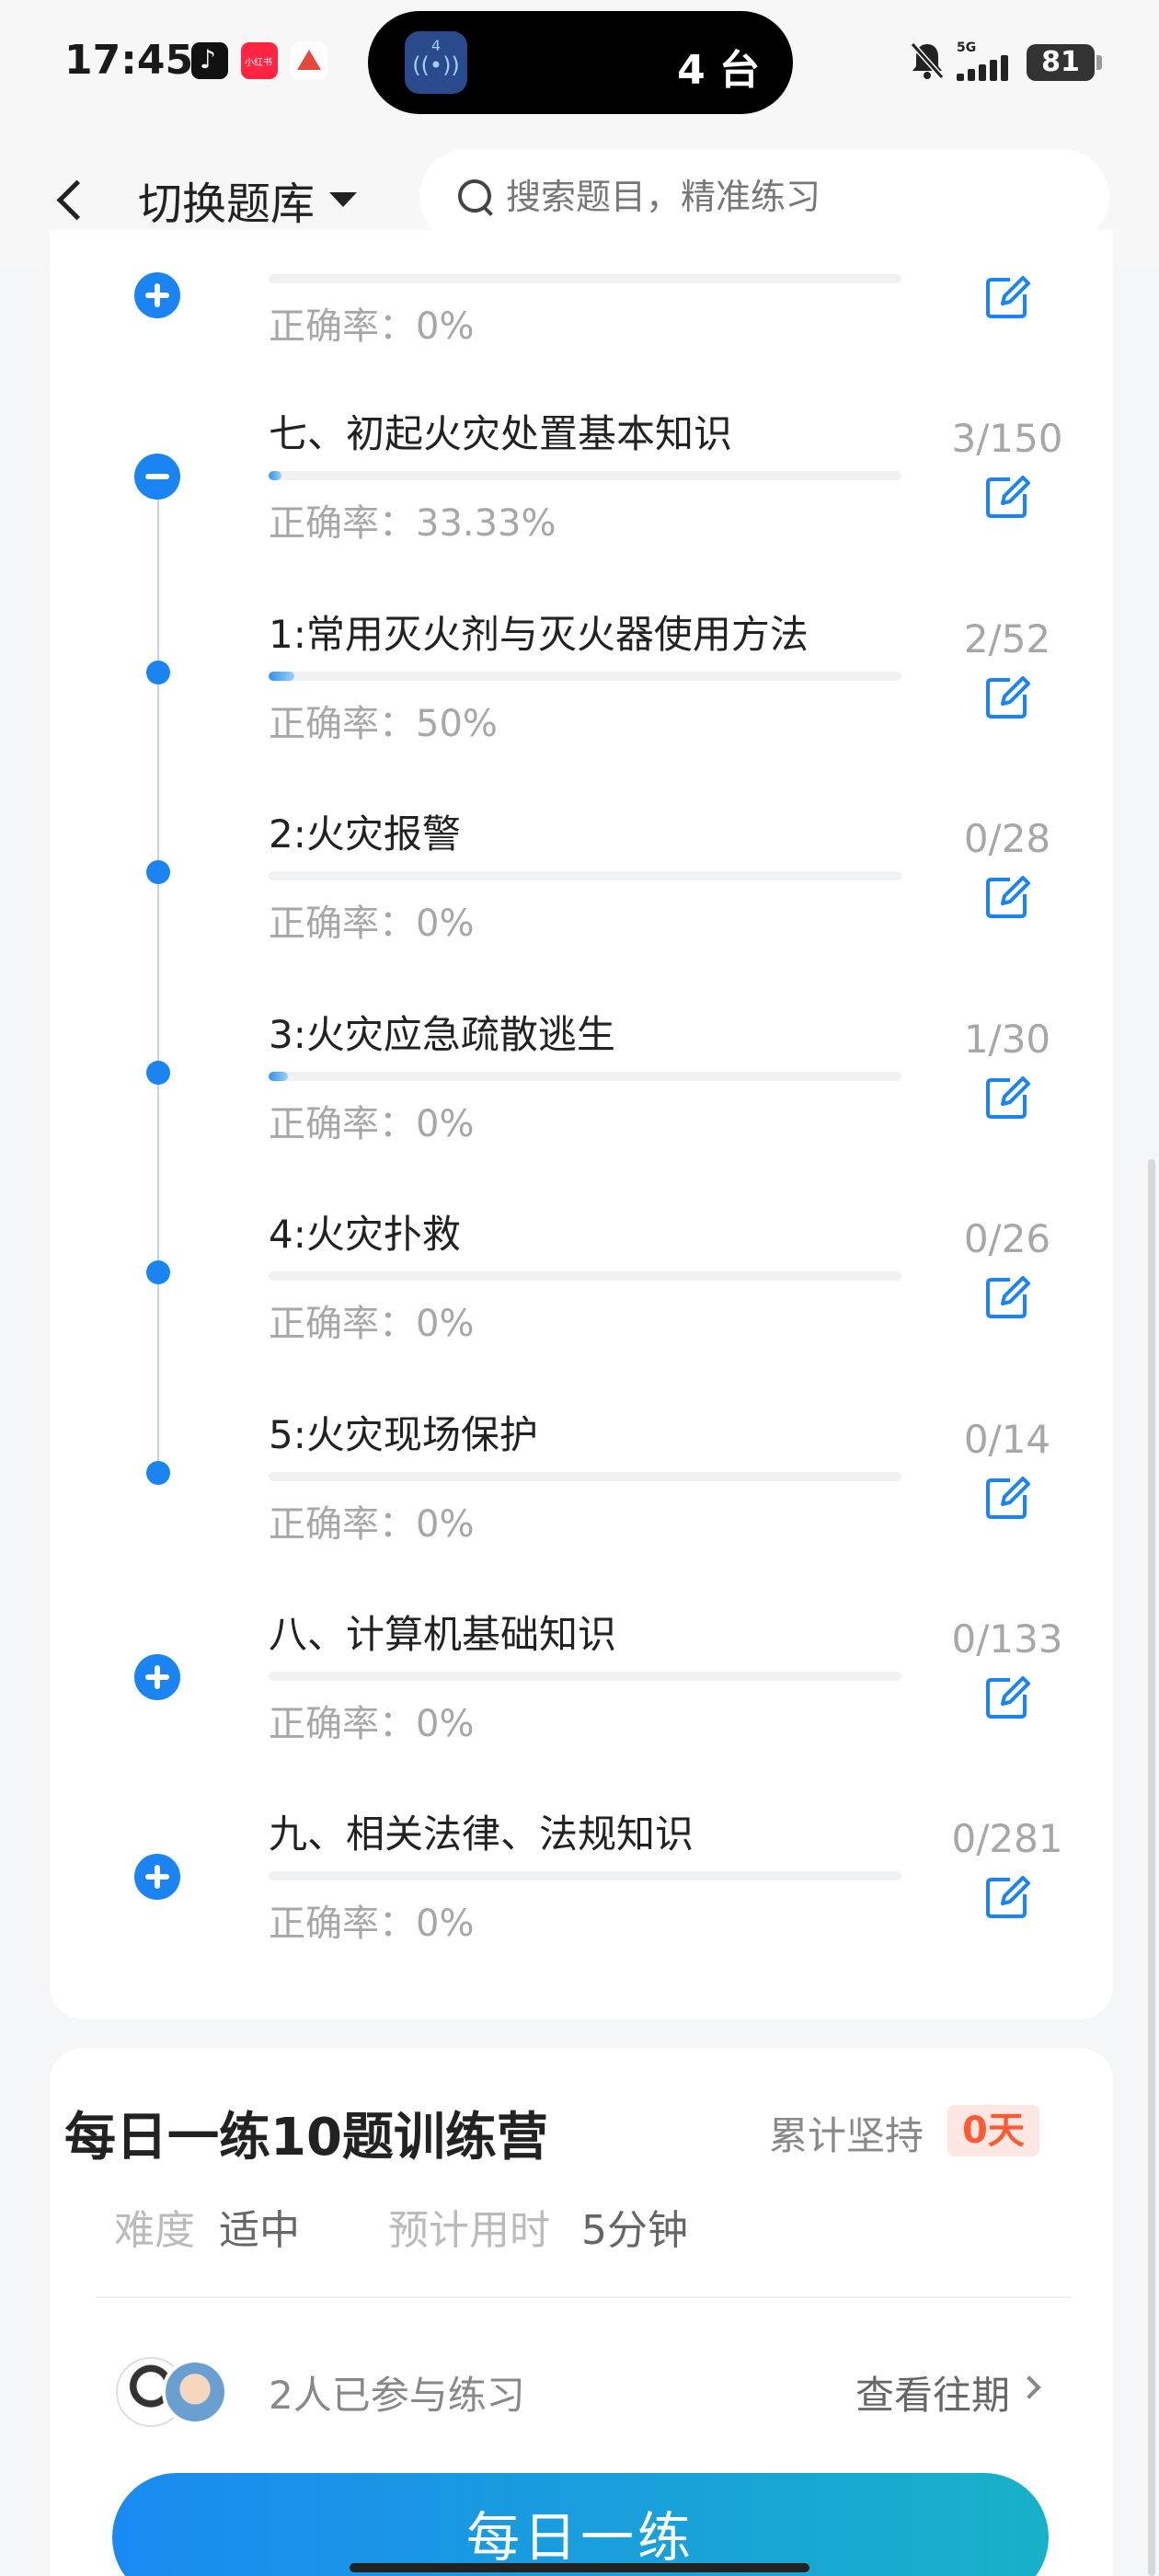 The image size is (1159, 2576). Describe the element at coordinates (1007, 1439) in the screenshot. I see `question-count: 0/14` at that location.